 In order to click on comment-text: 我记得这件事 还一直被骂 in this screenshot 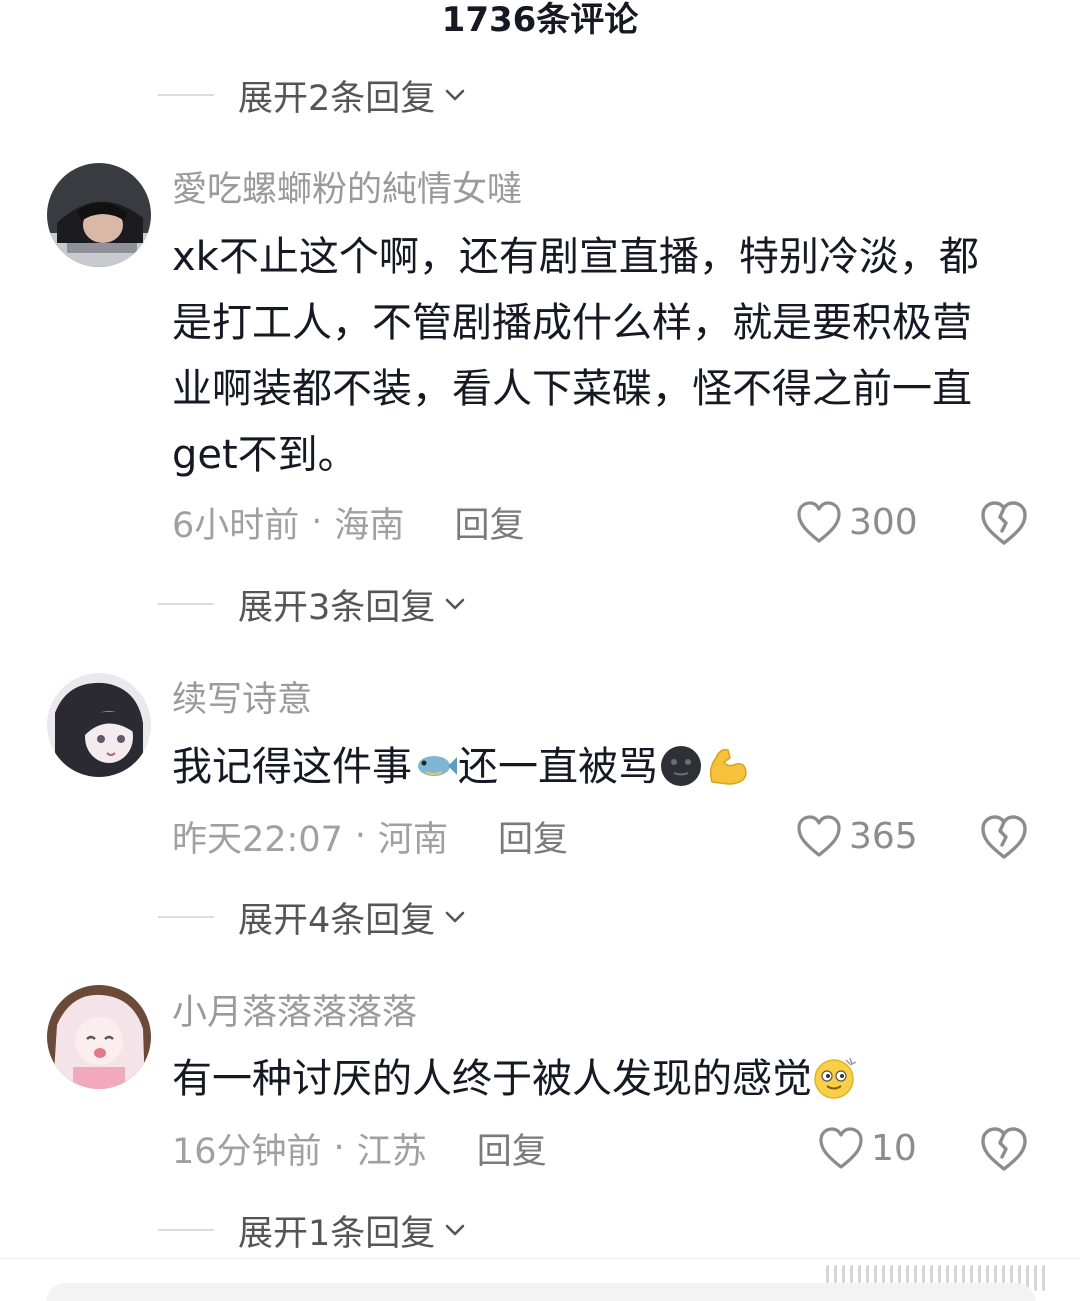, I will do `click(606, 767)`.